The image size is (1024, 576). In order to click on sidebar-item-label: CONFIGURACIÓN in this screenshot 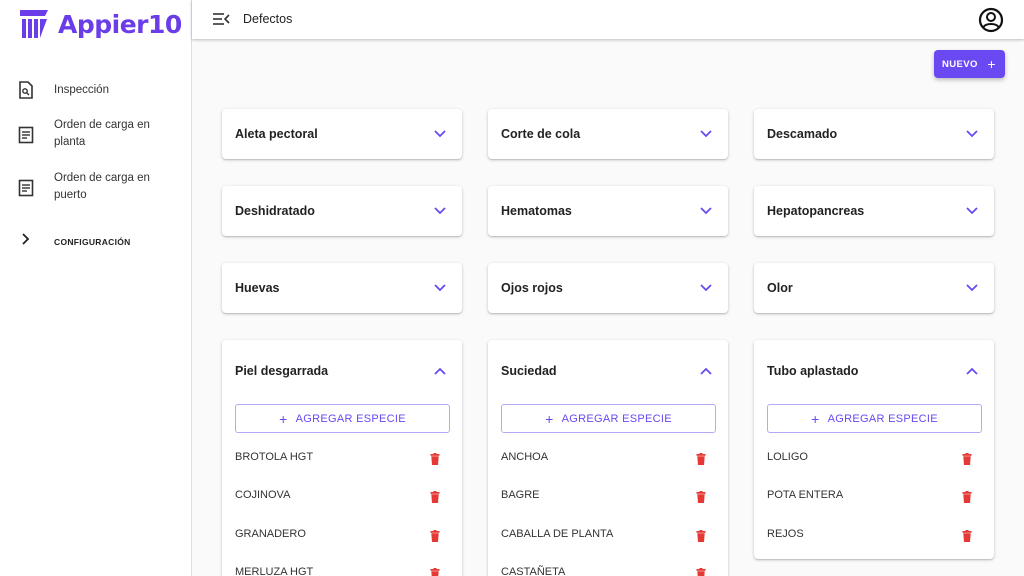, I will do `click(92, 242)`.